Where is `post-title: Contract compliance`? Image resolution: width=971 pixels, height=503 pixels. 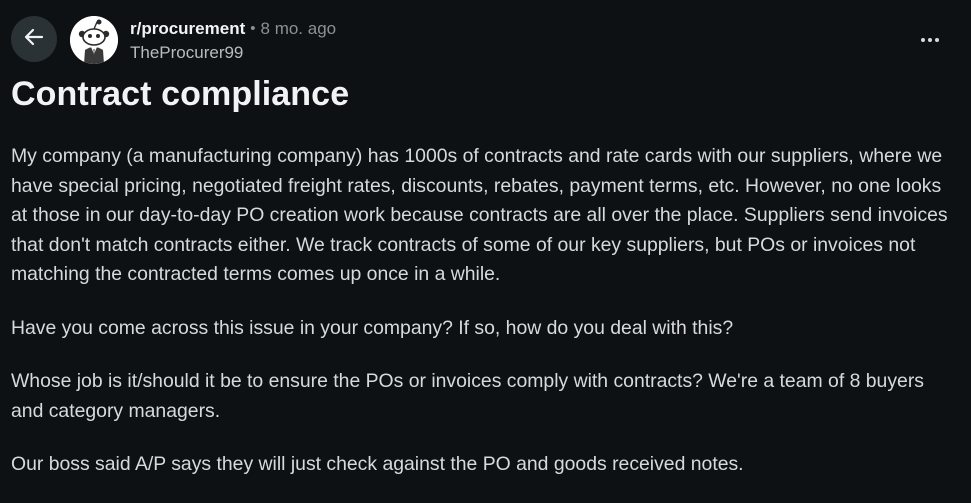
post-title: Contract compliance is located at coordinates (180, 94).